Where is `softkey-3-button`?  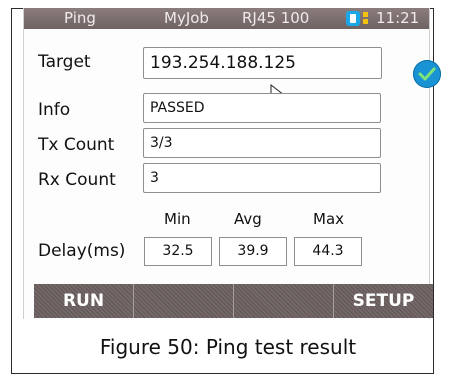
softkey-3-button is located at coordinates (284, 301).